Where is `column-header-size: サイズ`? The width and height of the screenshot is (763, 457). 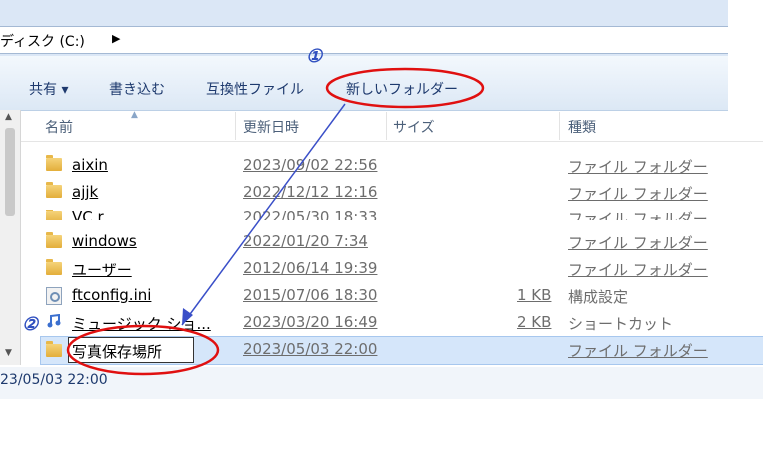
column-header-size: サイズ is located at coordinates (414, 127).